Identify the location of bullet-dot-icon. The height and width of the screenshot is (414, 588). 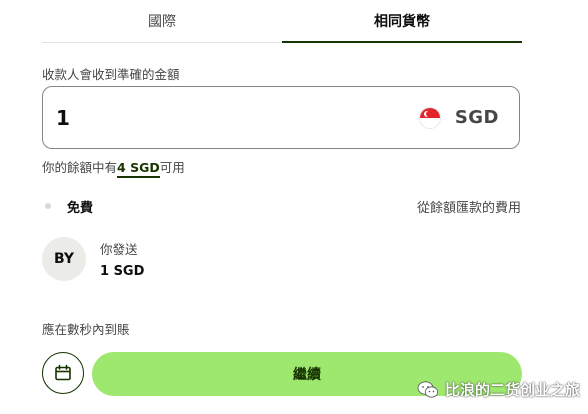
(48, 206).